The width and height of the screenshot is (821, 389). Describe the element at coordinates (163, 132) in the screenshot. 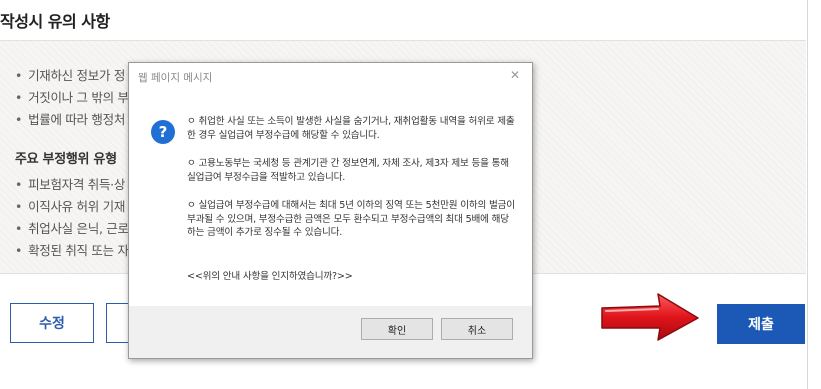

I see `question-icon: ?` at that location.